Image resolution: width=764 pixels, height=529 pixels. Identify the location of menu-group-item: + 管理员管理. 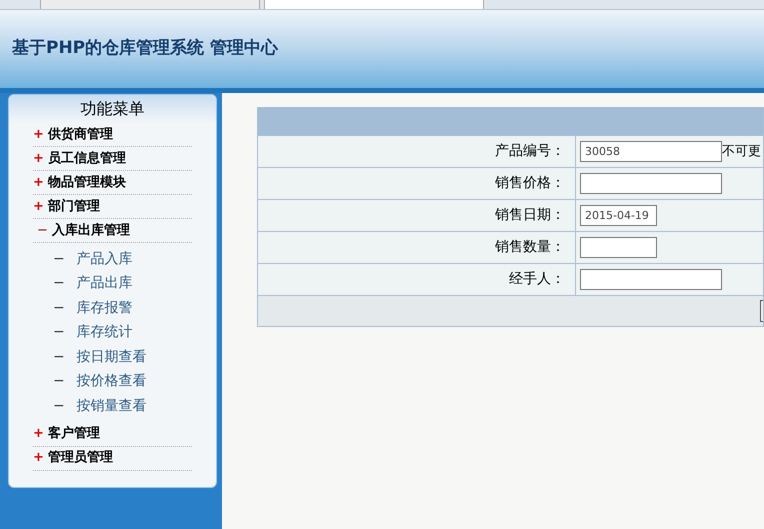
(73, 458).